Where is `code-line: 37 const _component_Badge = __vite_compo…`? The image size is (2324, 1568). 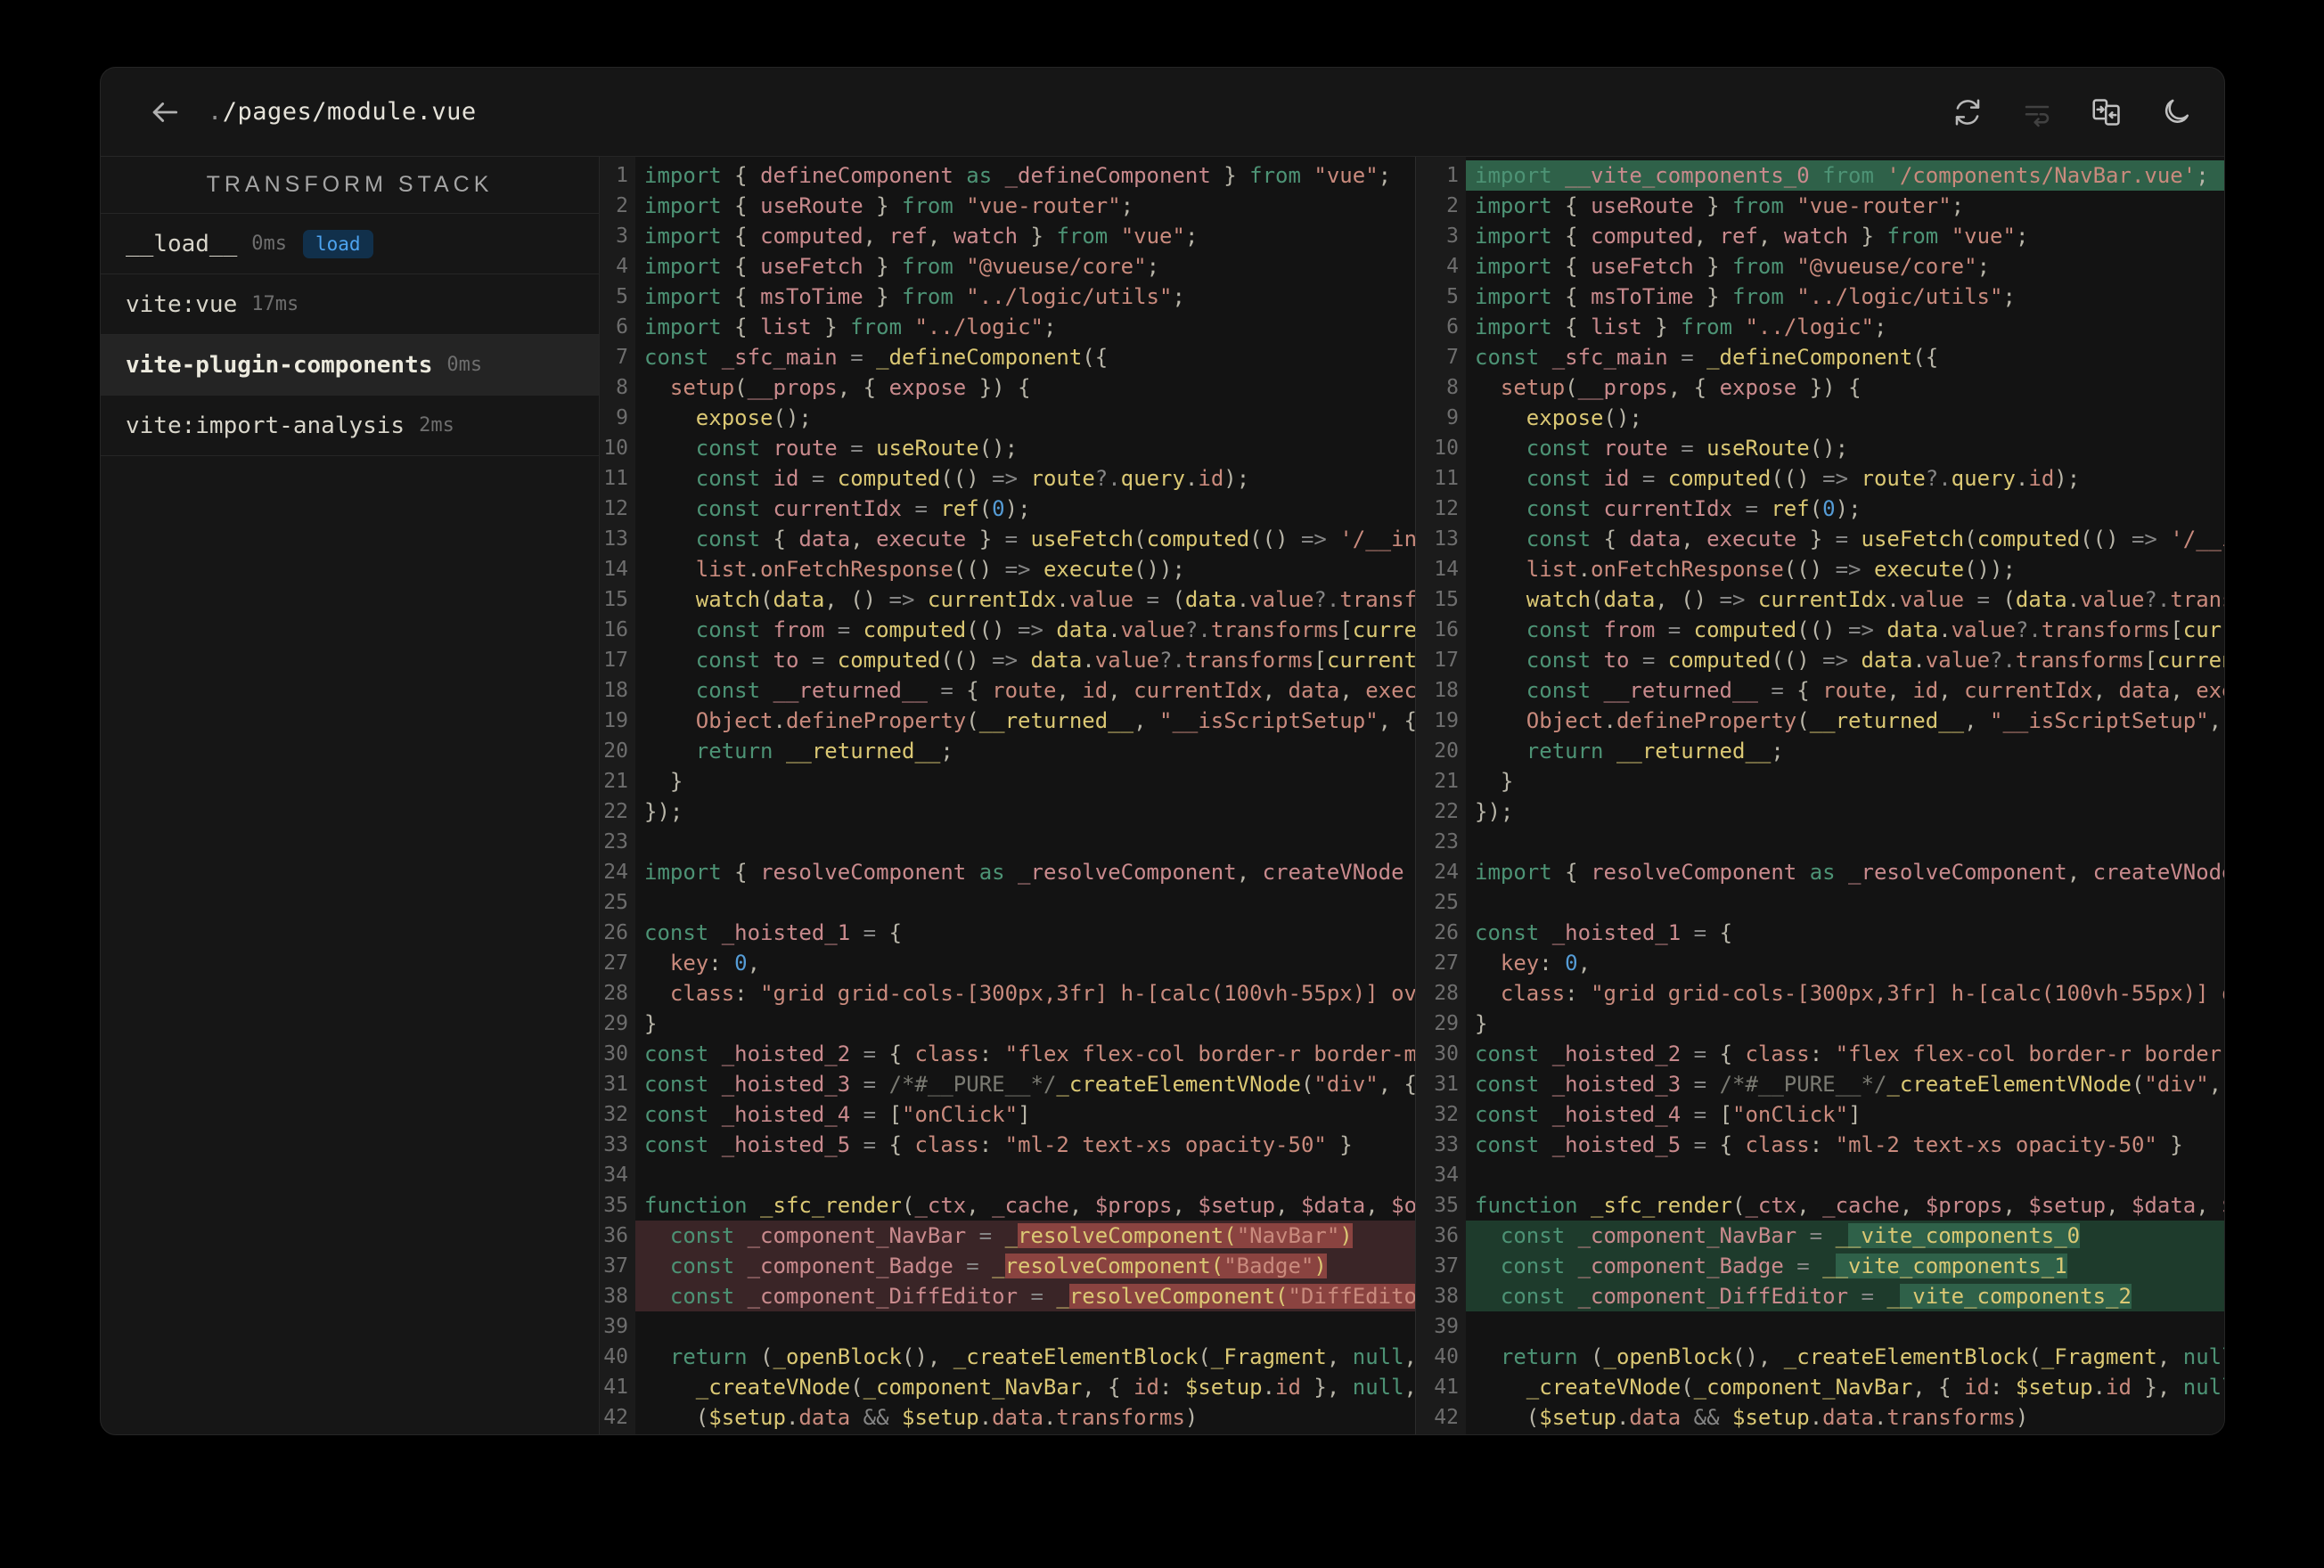 code-line: 37 const _component_Badge = __vite_compo… is located at coordinates (1820, 1266).